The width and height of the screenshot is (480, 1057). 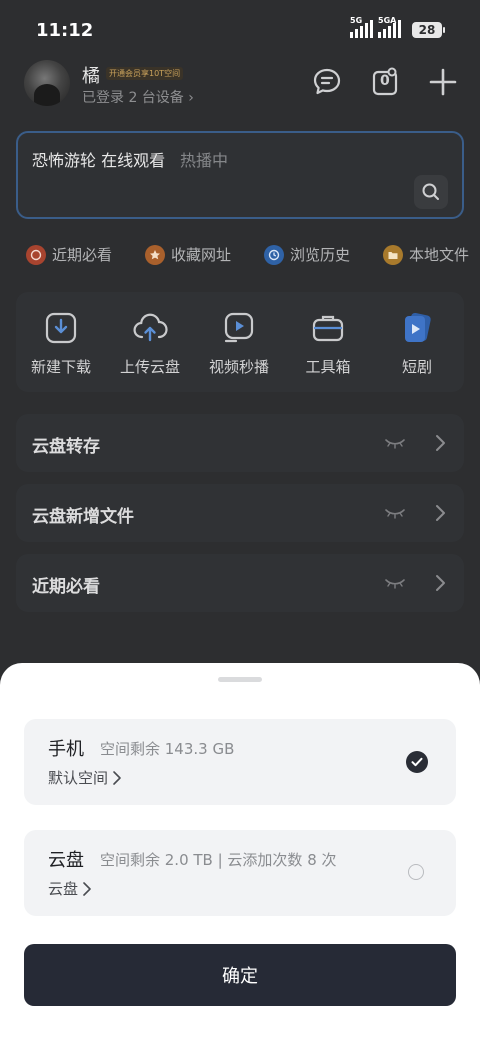 I want to click on option-info: 空间剩余 143.3 GB, so click(x=167, y=749).